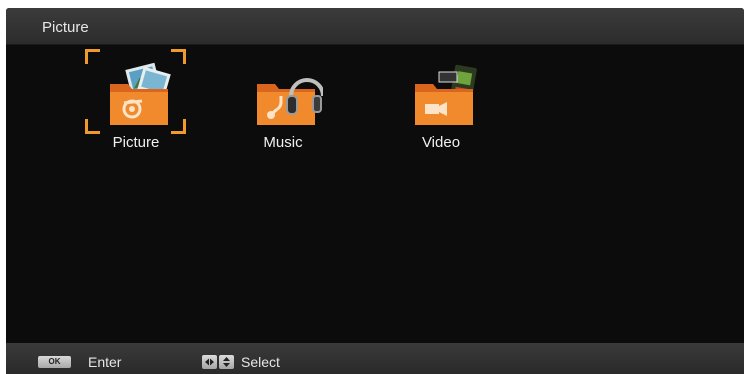  Describe the element at coordinates (141, 94) in the screenshot. I see `picture-folder-icon` at that location.